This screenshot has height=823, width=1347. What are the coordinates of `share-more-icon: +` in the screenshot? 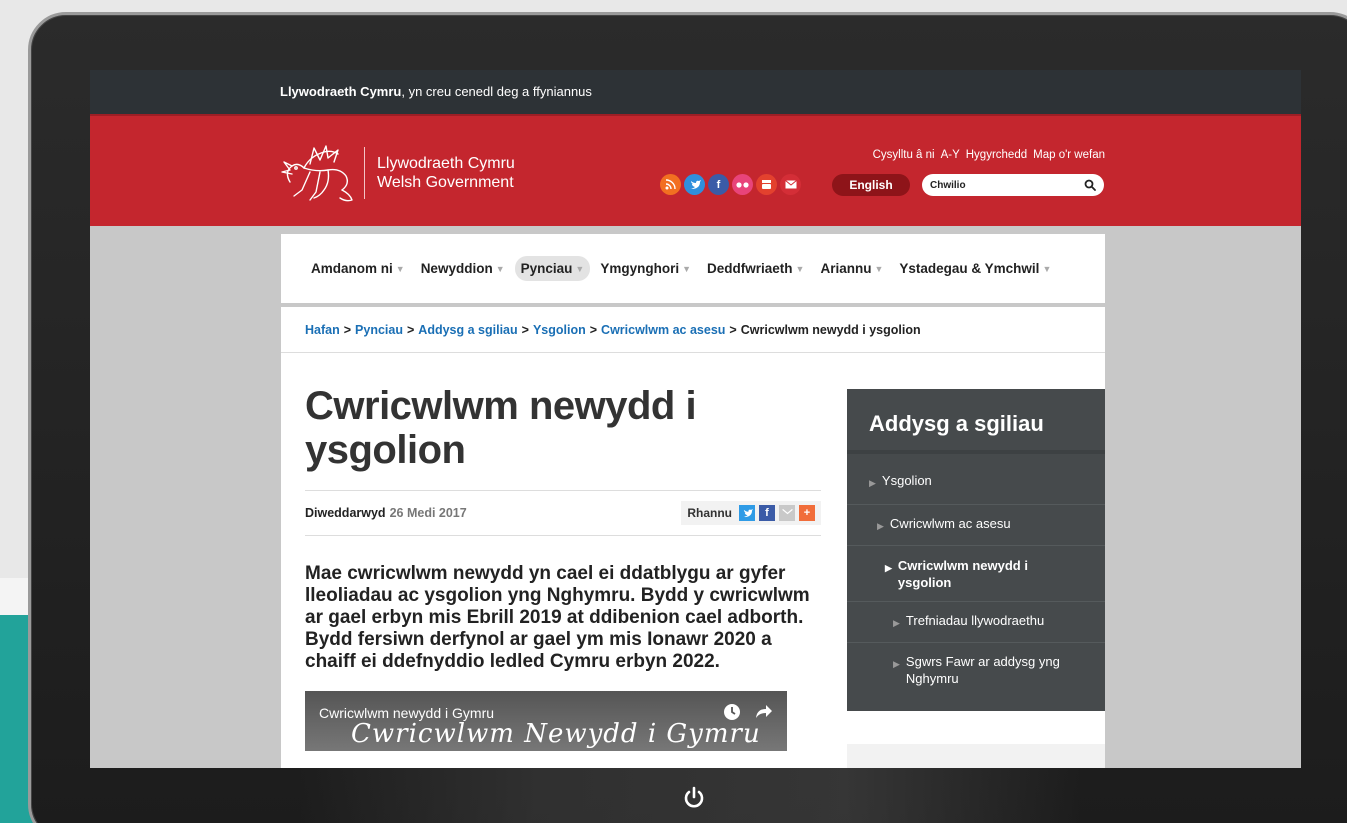 It's located at (807, 513).